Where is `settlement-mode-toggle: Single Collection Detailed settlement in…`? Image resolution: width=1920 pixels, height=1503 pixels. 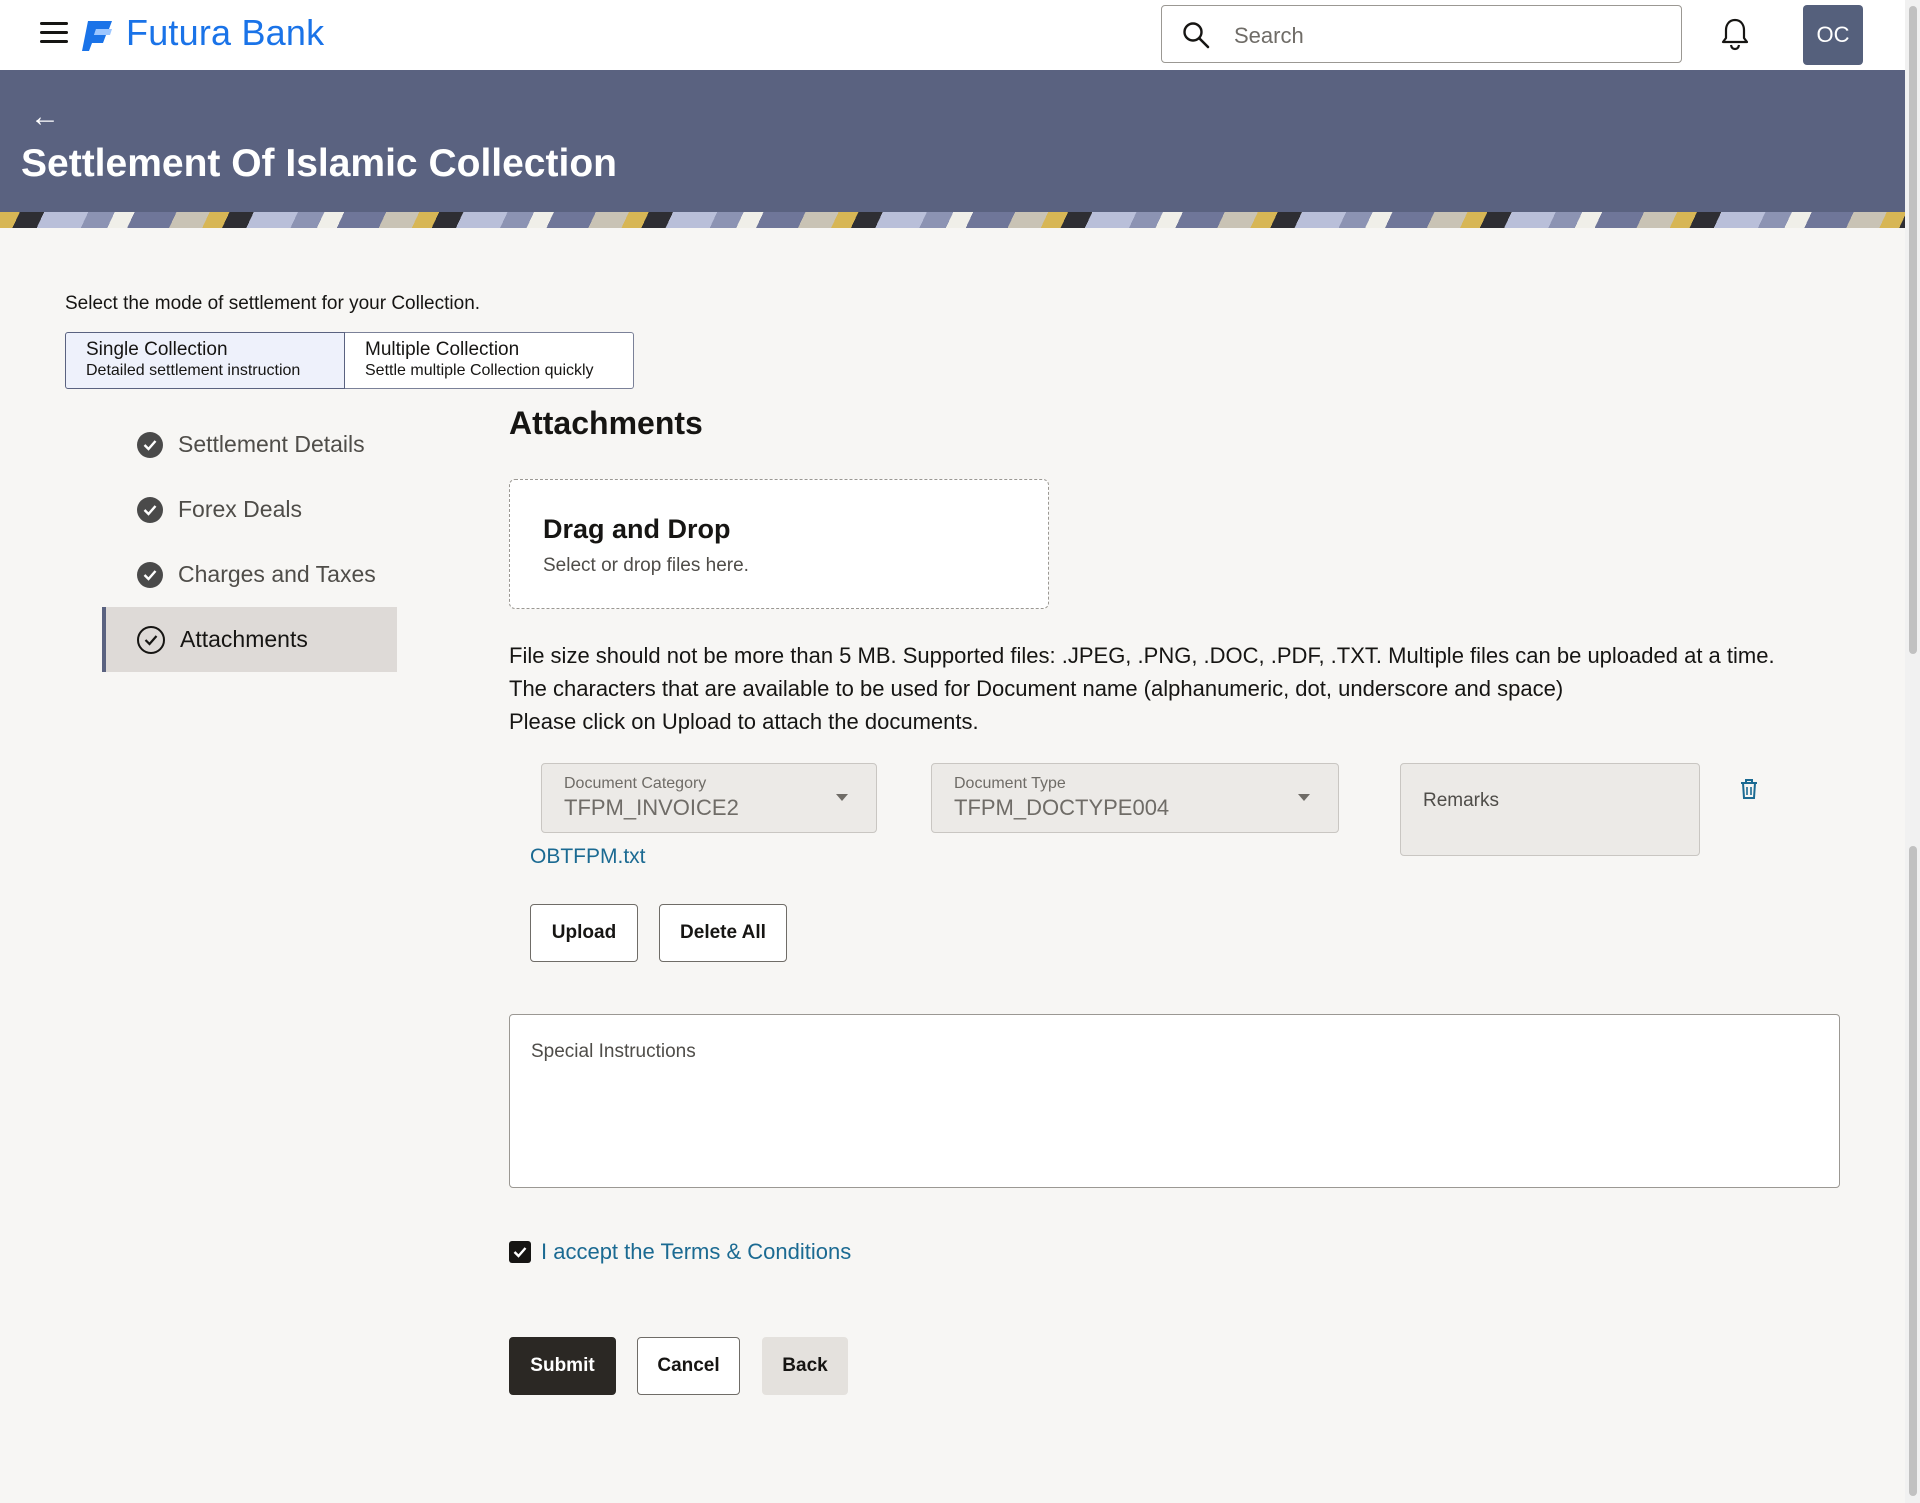 settlement-mode-toggle: Single Collection Detailed settlement in… is located at coordinates (349, 360).